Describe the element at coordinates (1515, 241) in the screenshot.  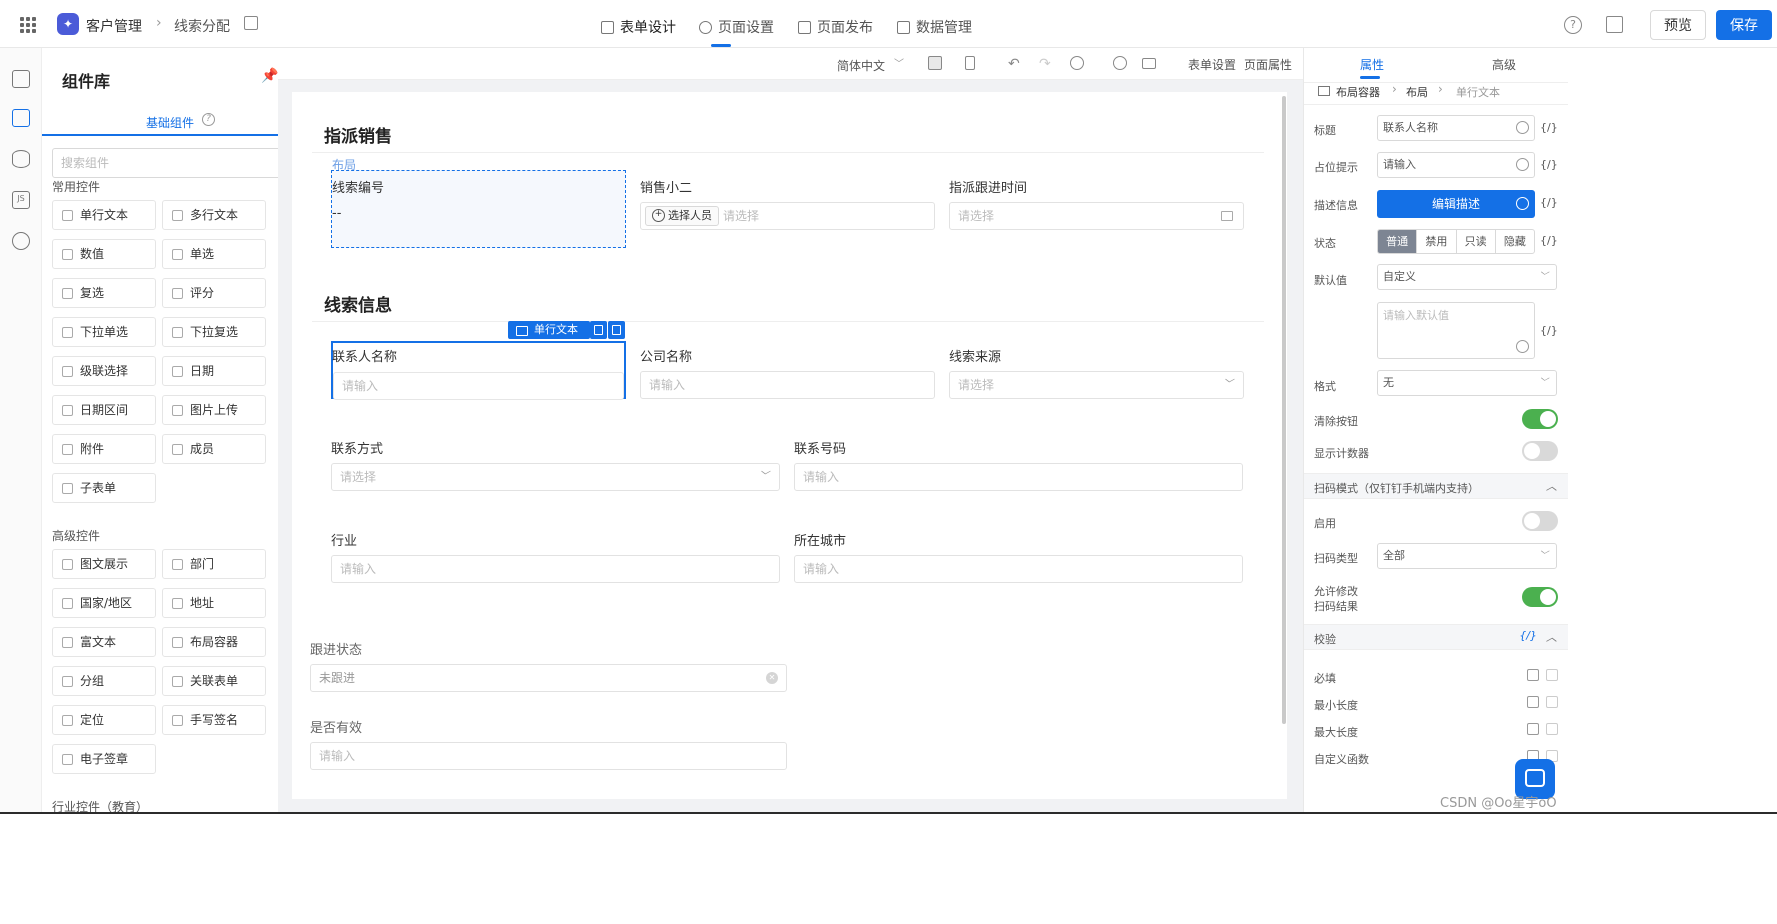
I see `state-hidden: 隐藏` at that location.